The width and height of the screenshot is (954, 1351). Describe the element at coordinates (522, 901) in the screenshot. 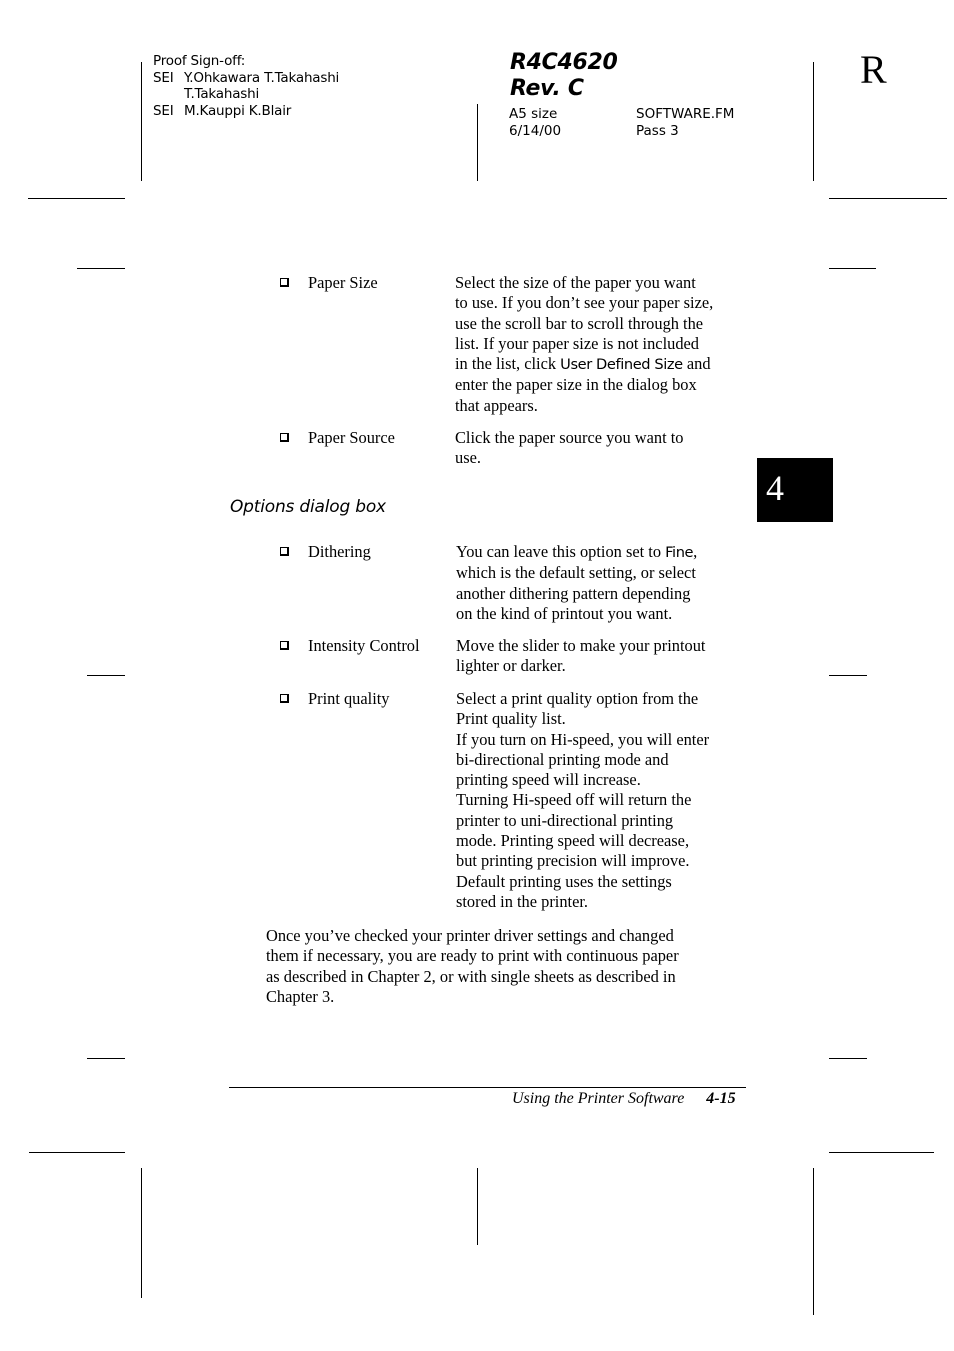

I see `description-line: stored in the printer.` at that location.